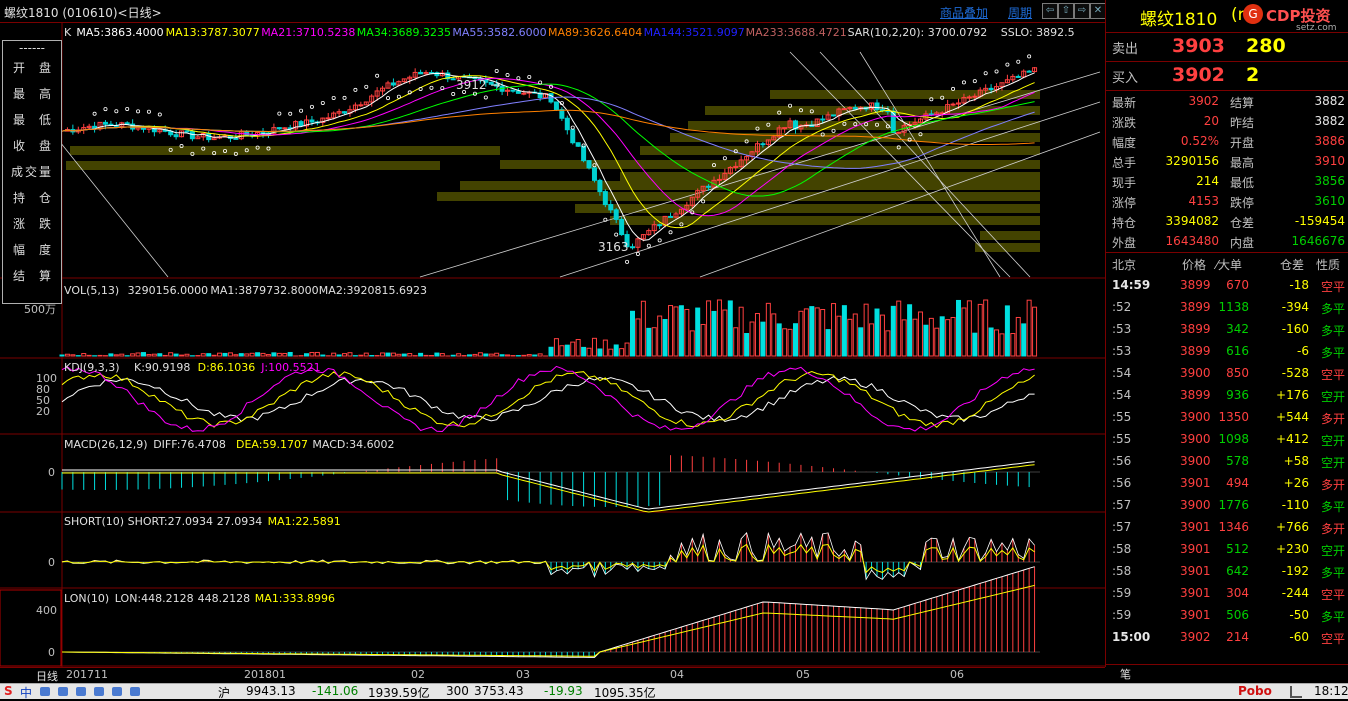 This screenshot has height=701, width=1348. Describe the element at coordinates (1020, 12) in the screenshot. I see `period-link: 周期` at that location.